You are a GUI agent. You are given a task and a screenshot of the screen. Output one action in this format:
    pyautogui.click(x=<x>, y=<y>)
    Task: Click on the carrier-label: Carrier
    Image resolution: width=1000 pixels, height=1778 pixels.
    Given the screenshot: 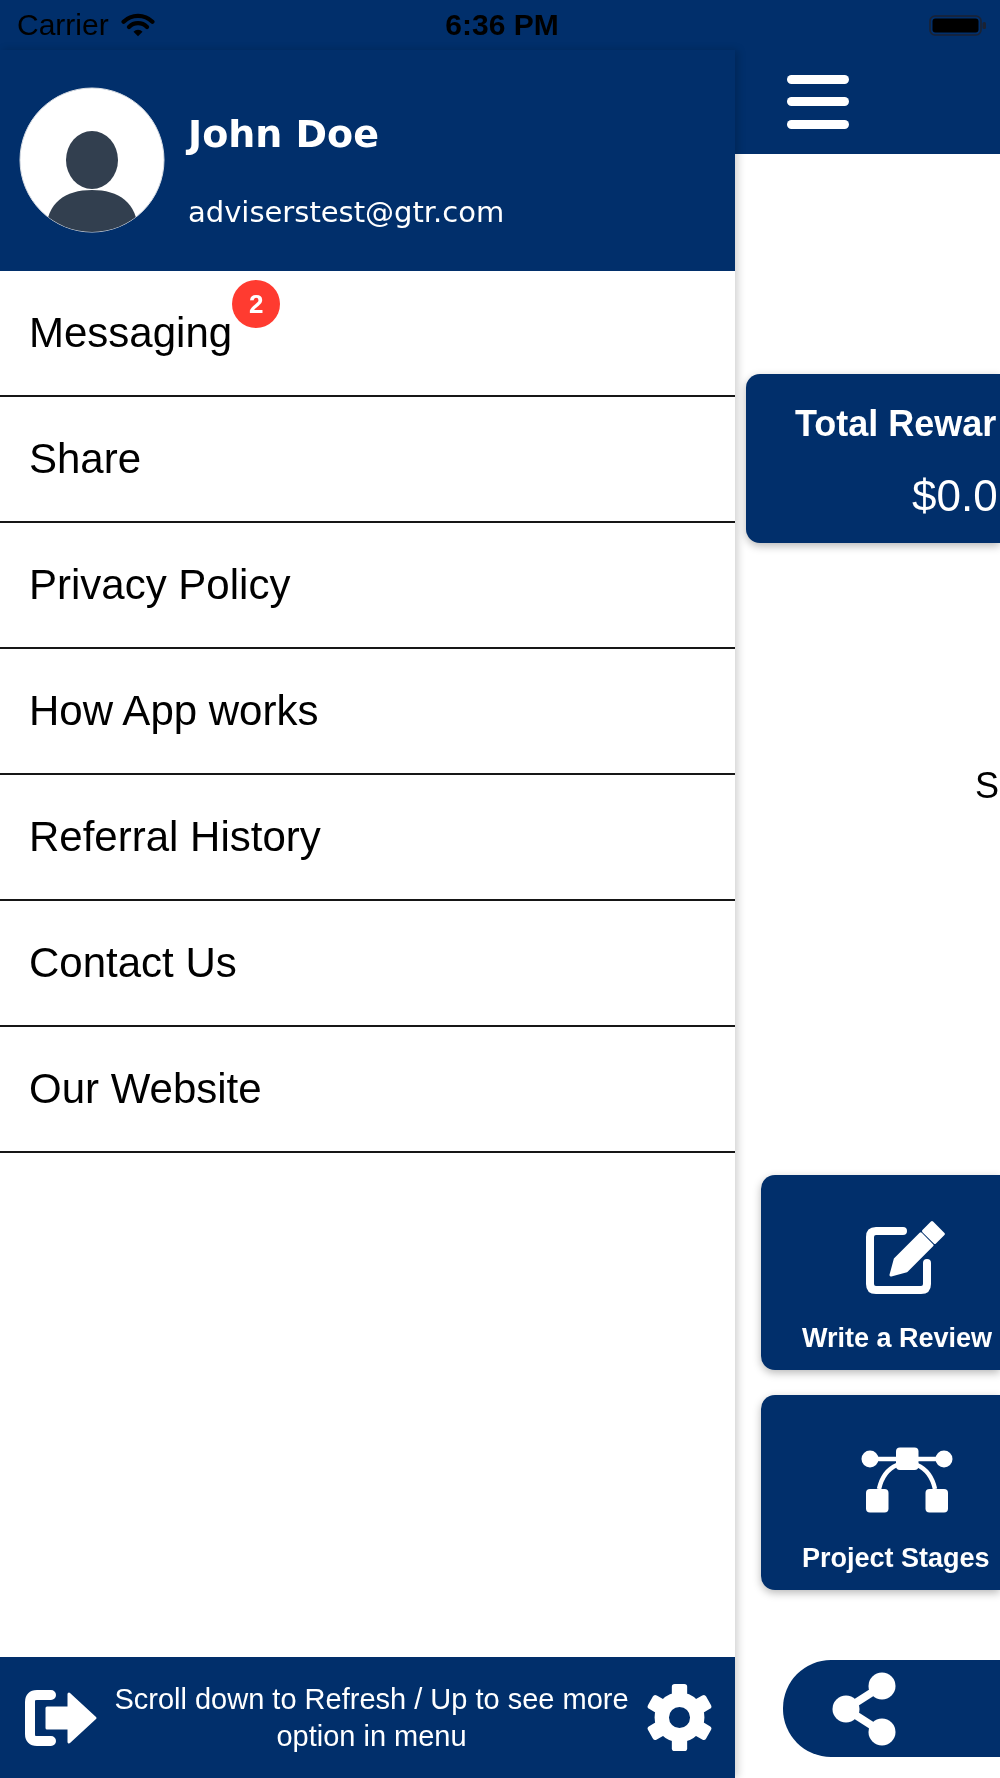 What is the action you would take?
    pyautogui.click(x=63, y=25)
    